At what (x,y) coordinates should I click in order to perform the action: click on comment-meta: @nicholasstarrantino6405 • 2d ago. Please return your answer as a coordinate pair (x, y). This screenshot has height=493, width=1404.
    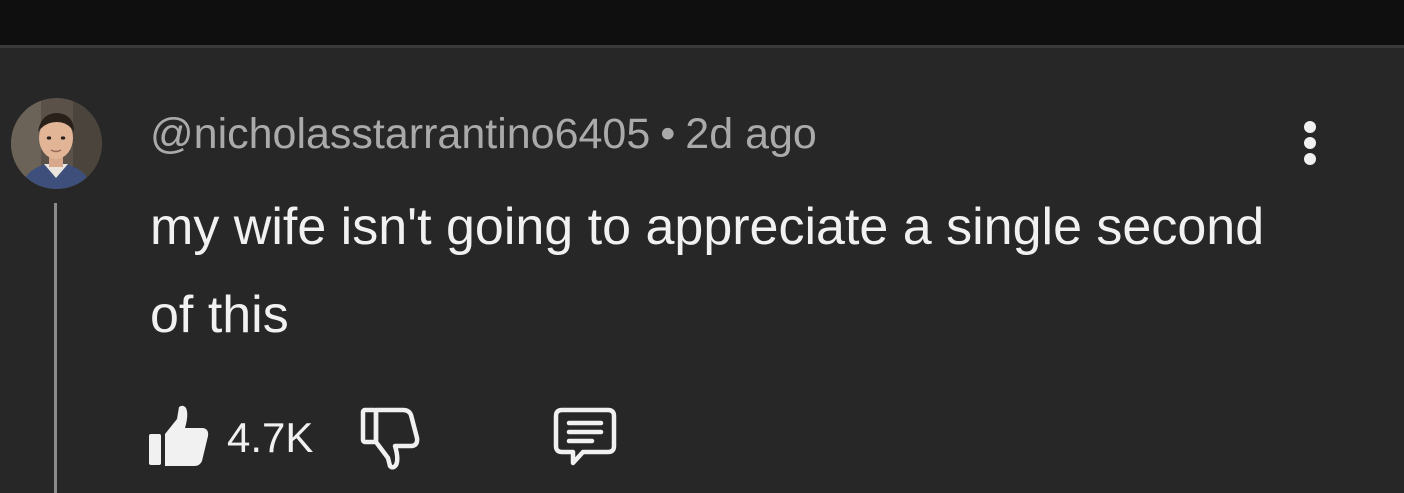
    Looking at the image, I should click on (483, 134).